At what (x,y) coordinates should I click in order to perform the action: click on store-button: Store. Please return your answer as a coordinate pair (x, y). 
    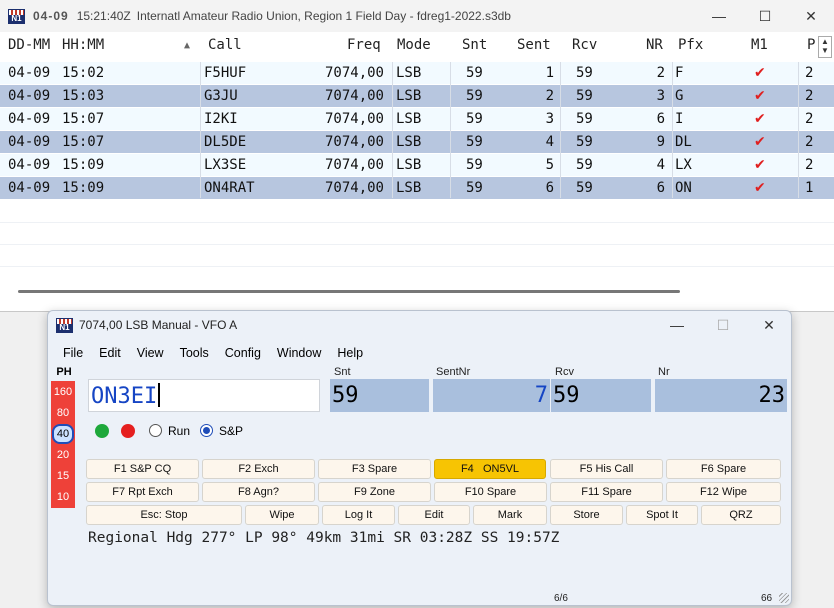
    Looking at the image, I should click on (586, 515).